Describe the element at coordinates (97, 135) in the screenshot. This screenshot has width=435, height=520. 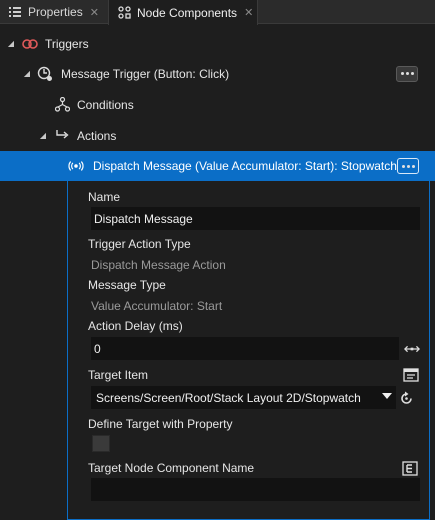
I see `tree-label: Actions` at that location.